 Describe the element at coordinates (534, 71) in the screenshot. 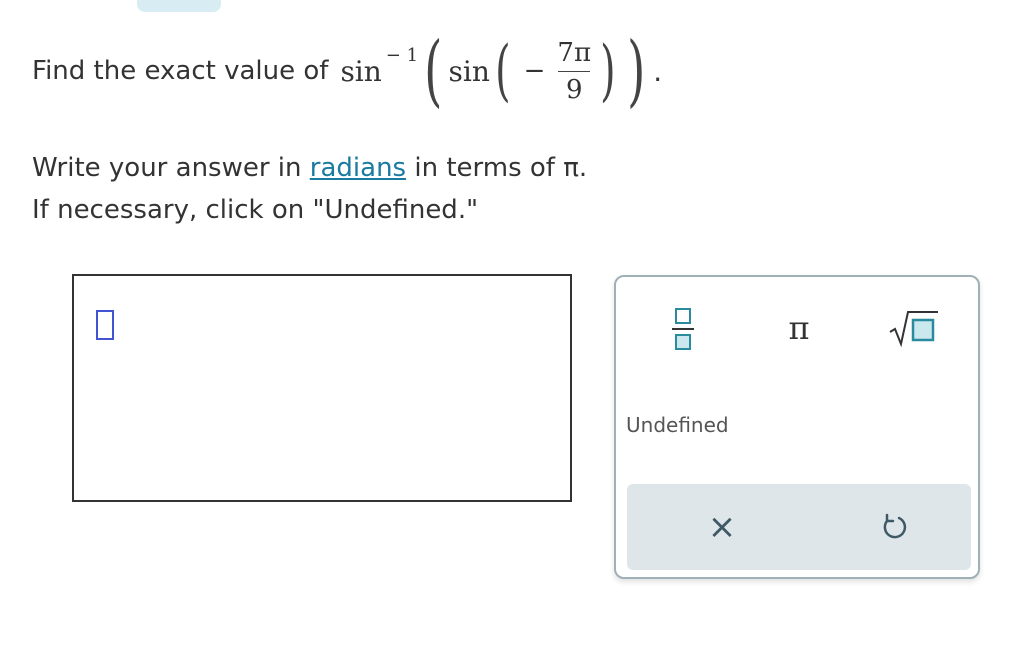

I see `minus-sign: −` at that location.